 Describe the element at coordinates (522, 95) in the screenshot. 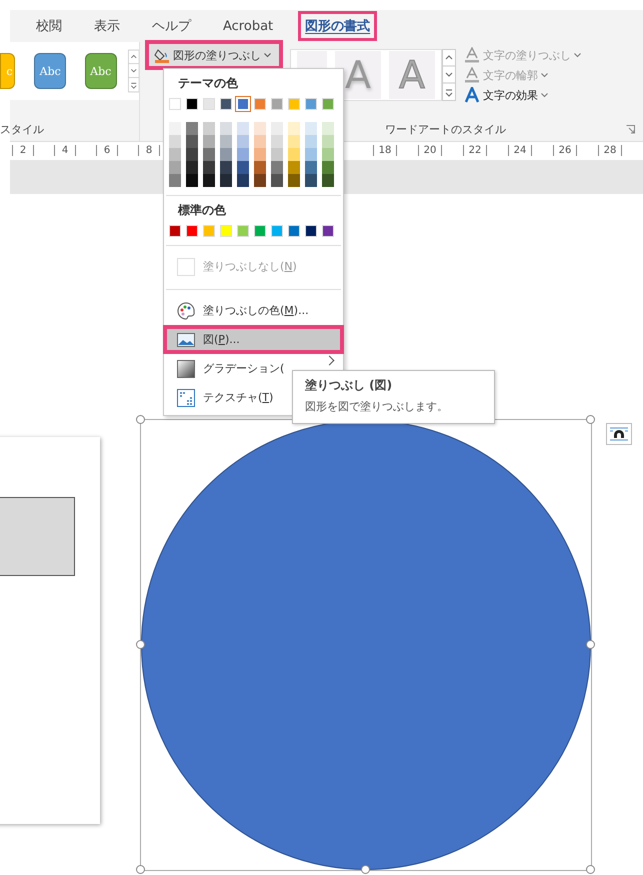

I see `text-format-command: 文字の効果` at that location.